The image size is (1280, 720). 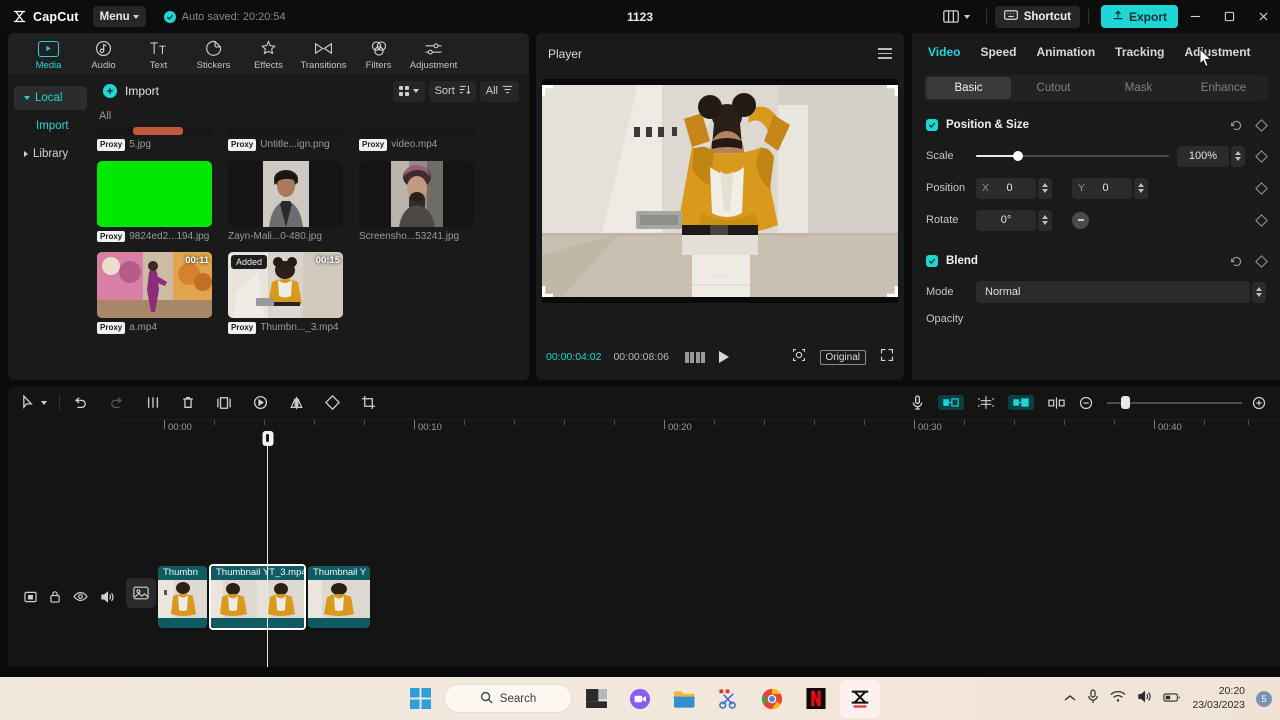 I want to click on rotate-dial, so click(x=1080, y=220).